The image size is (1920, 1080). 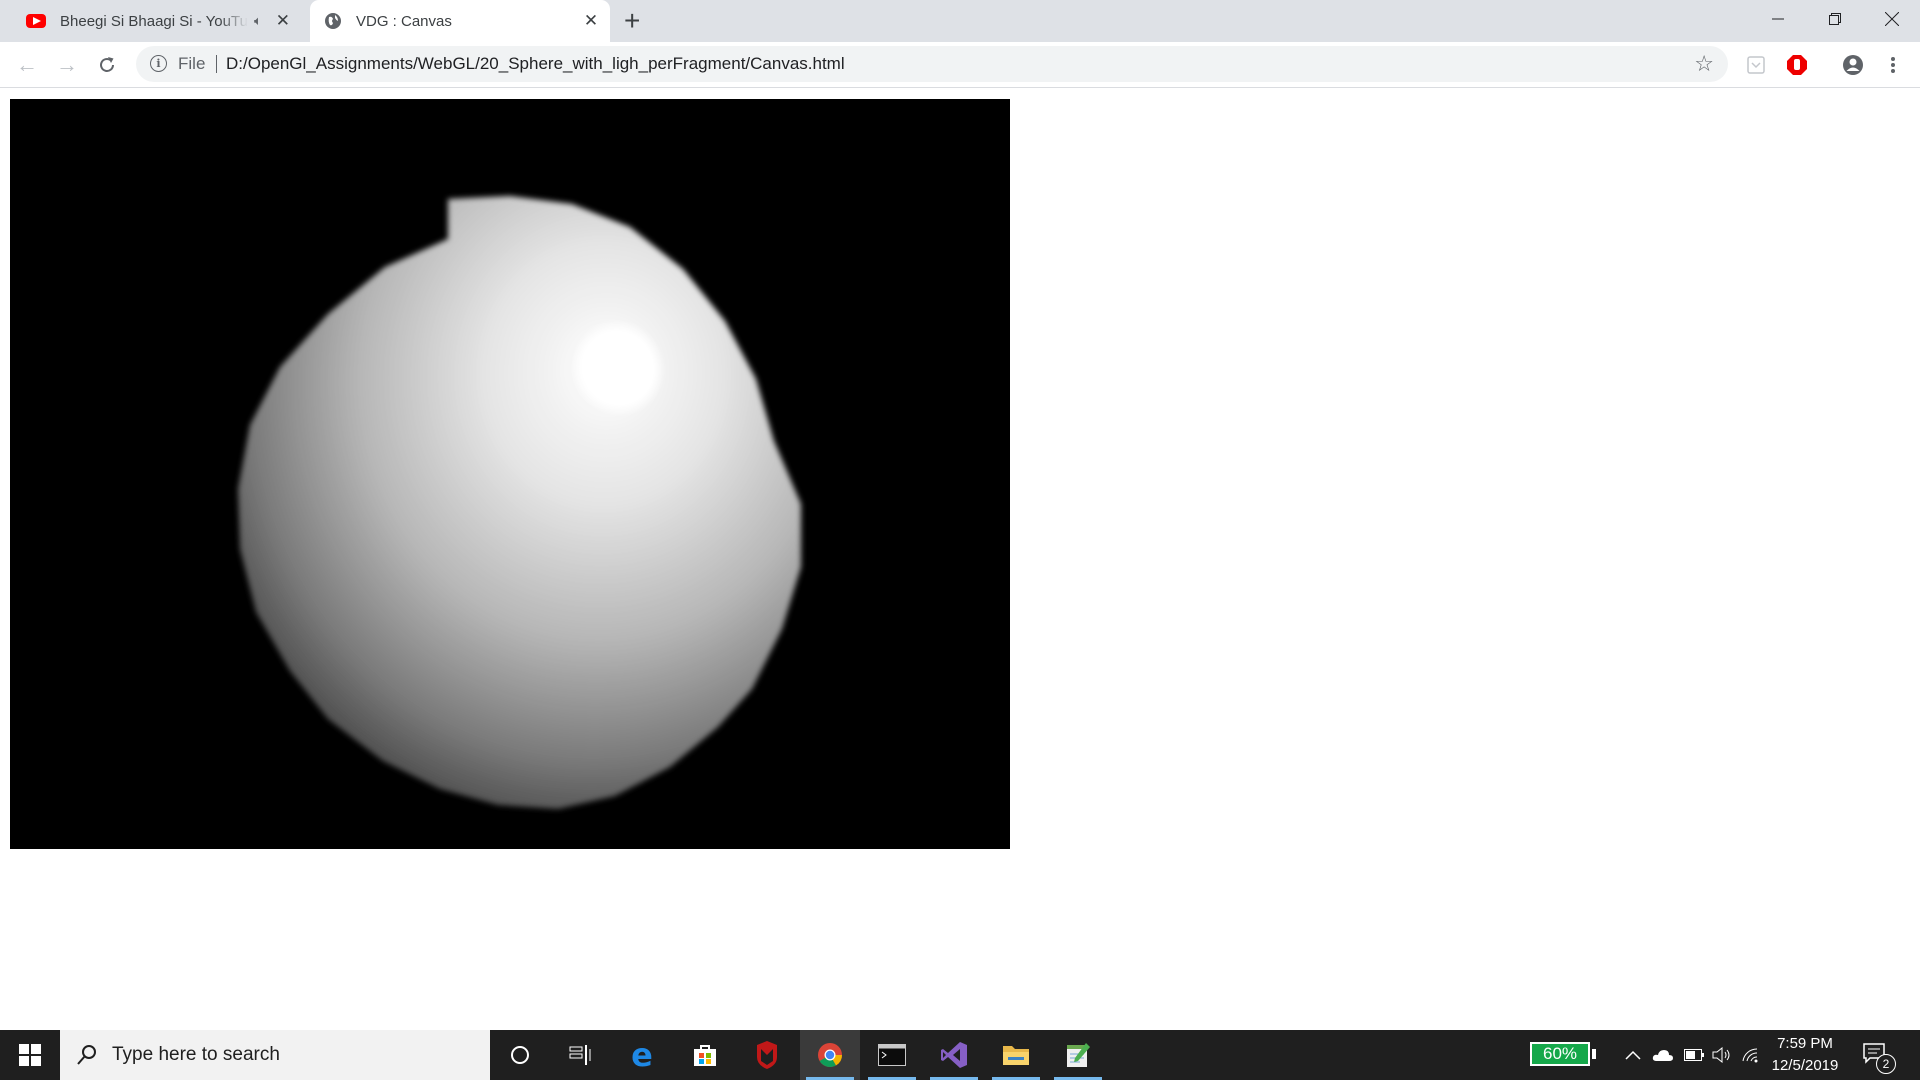 What do you see at coordinates (27, 65) in the screenshot?
I see `back-button: ←` at bounding box center [27, 65].